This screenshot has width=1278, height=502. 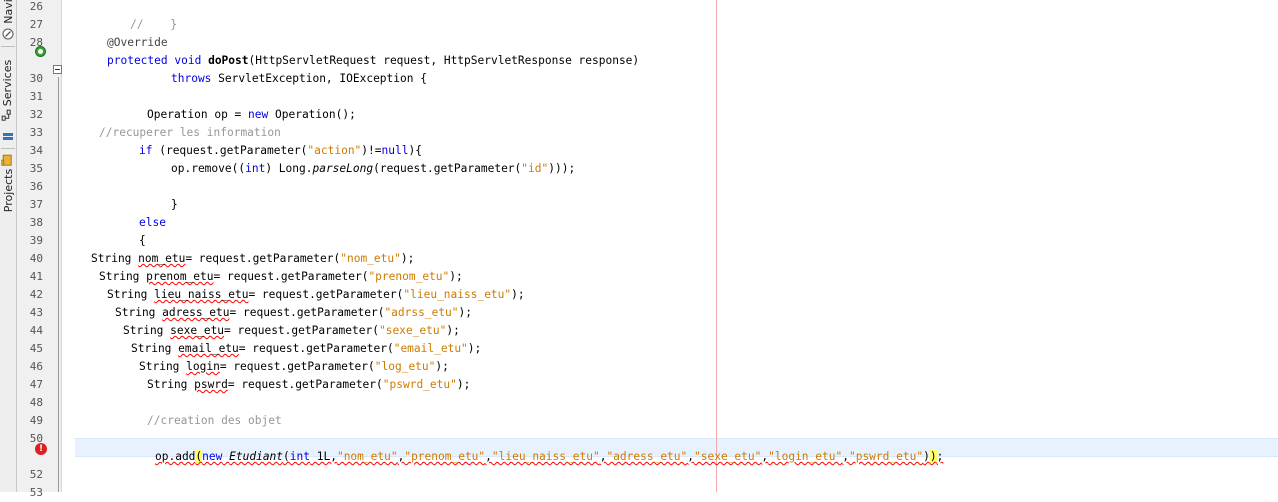 What do you see at coordinates (299, 79) in the screenshot?
I see `code-text: throws ServletException, IOException {` at bounding box center [299, 79].